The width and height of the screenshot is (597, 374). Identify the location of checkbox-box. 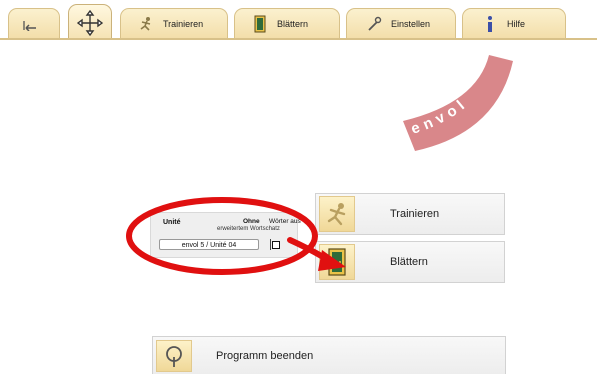
(276, 244).